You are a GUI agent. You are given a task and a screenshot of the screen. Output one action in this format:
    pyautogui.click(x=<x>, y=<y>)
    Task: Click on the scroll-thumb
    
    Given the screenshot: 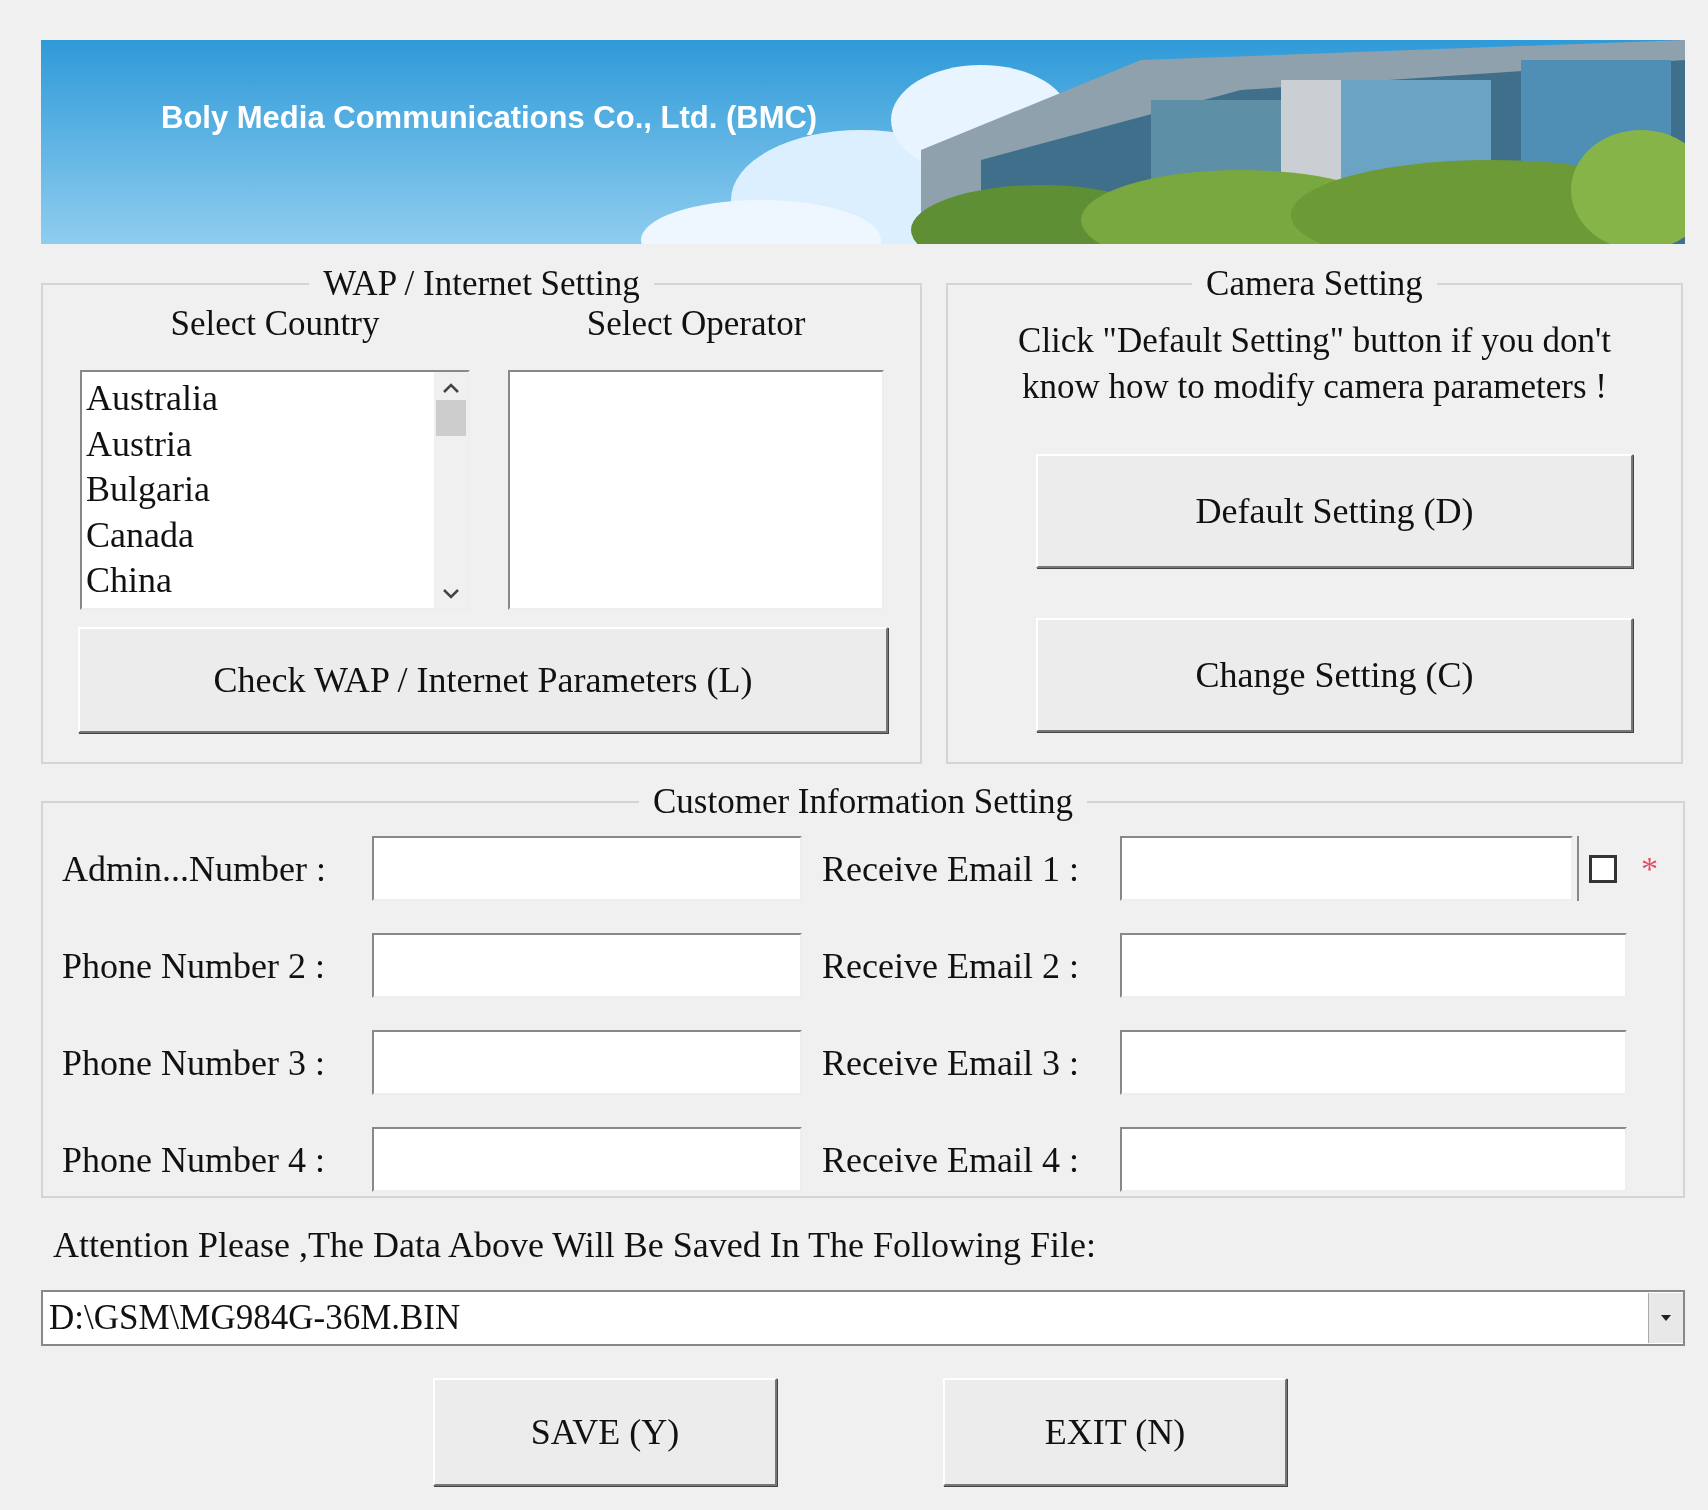 What is the action you would take?
    pyautogui.click(x=451, y=418)
    